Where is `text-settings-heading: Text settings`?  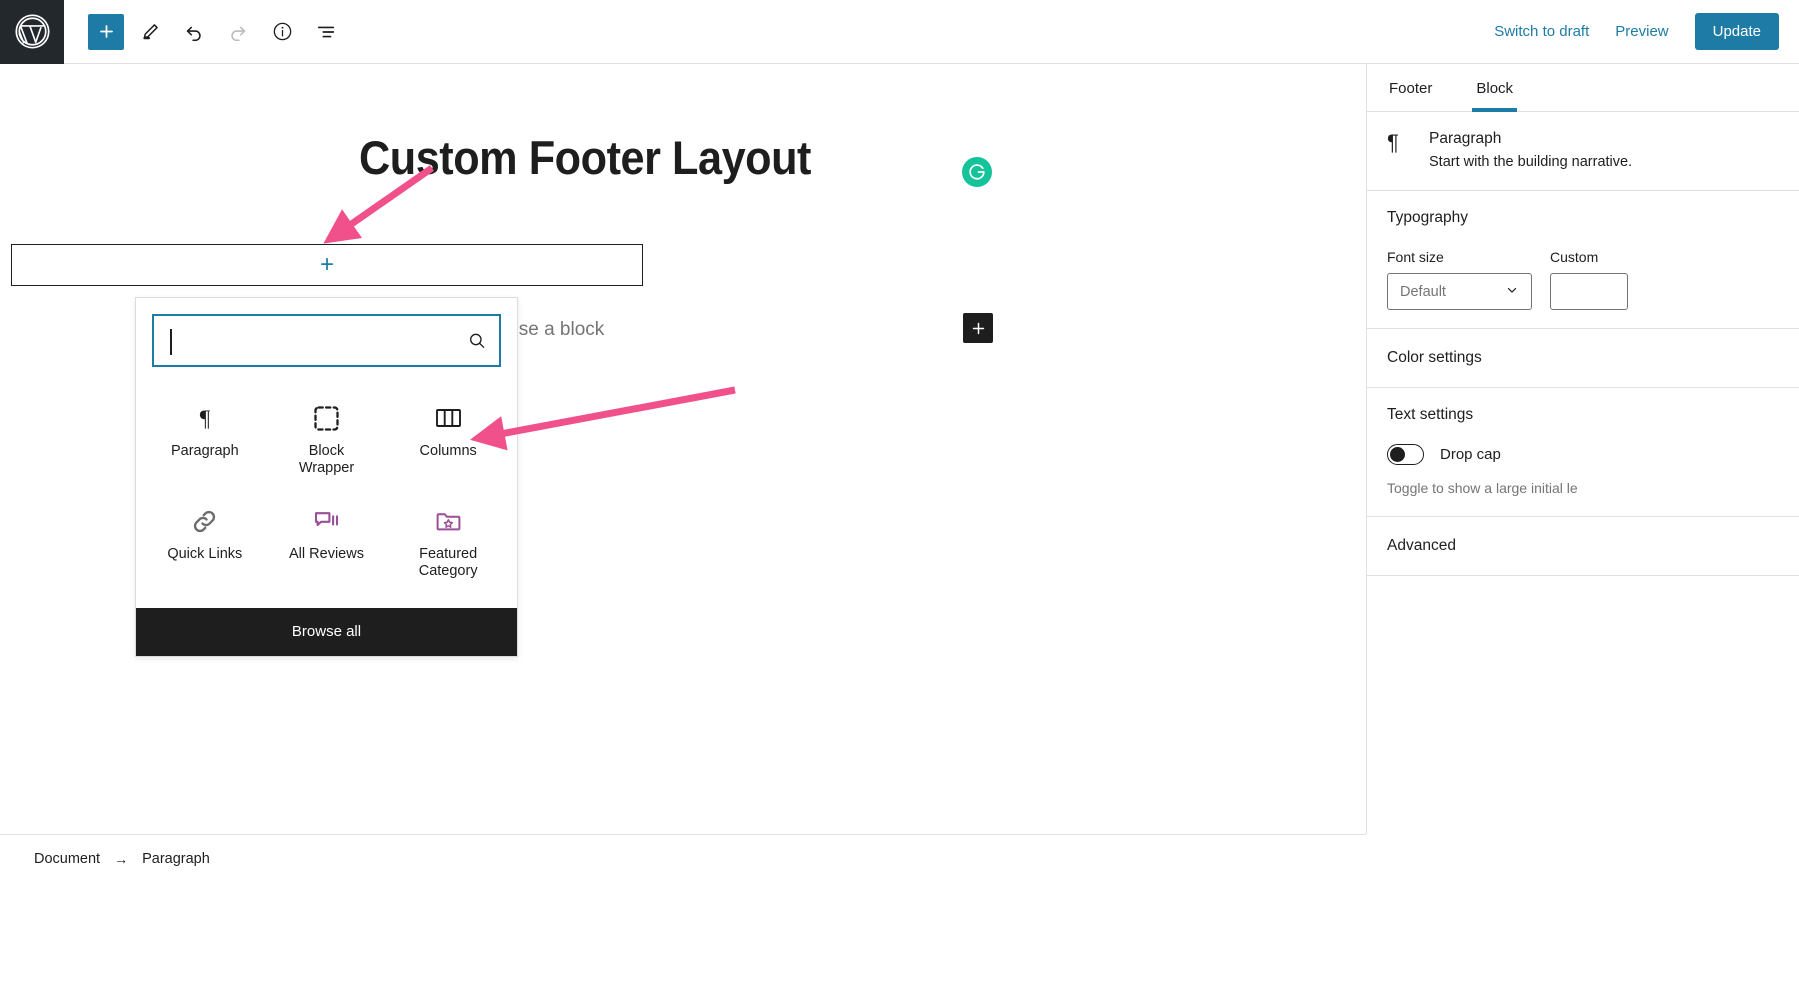
text-settings-heading: Text settings is located at coordinates (1430, 415).